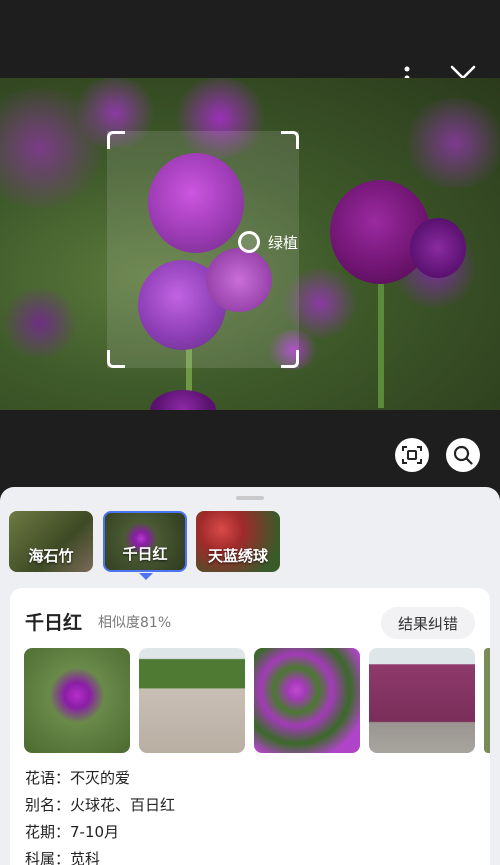 This screenshot has height=865, width=500. What do you see at coordinates (78, 778) in the screenshot?
I see `detail-language: 花语：不灭的爱` at bounding box center [78, 778].